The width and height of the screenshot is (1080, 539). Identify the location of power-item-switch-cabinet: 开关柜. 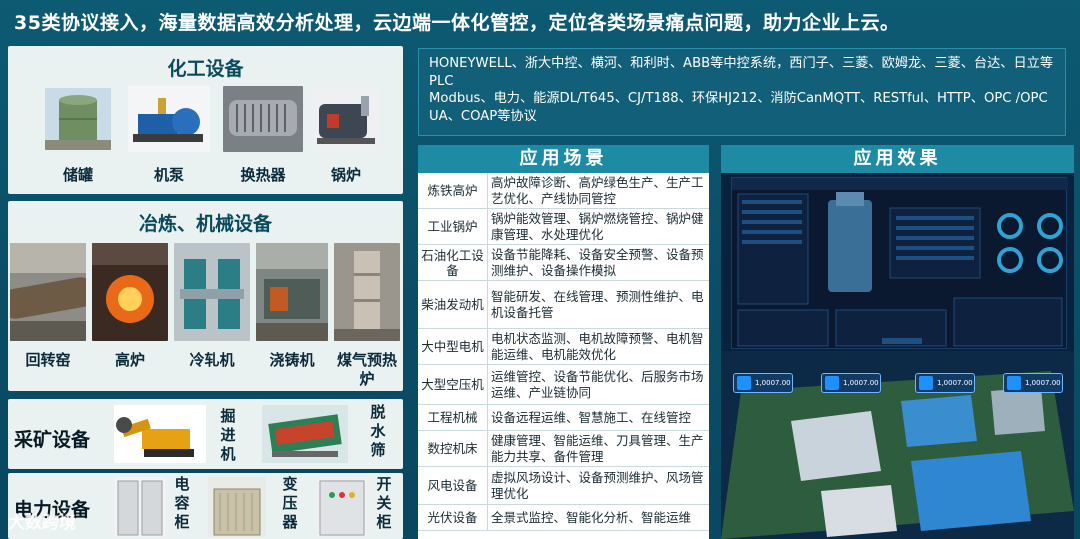
(384, 503).